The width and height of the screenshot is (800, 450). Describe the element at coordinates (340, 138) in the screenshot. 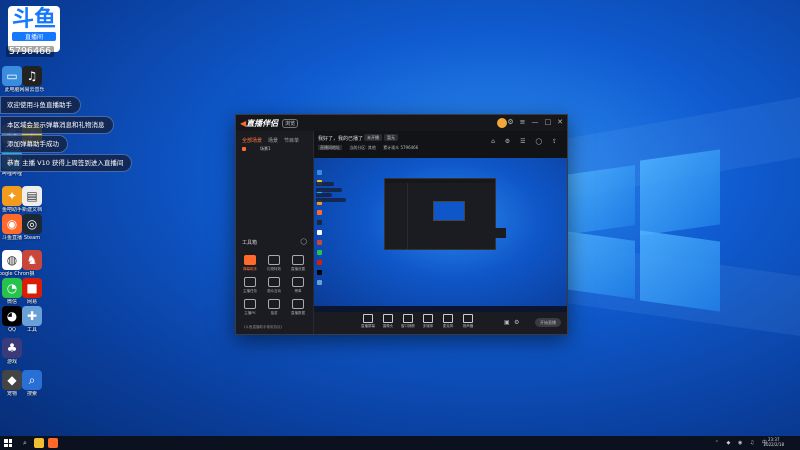

I see `stream-title: 我好了，我的已播了` at that location.